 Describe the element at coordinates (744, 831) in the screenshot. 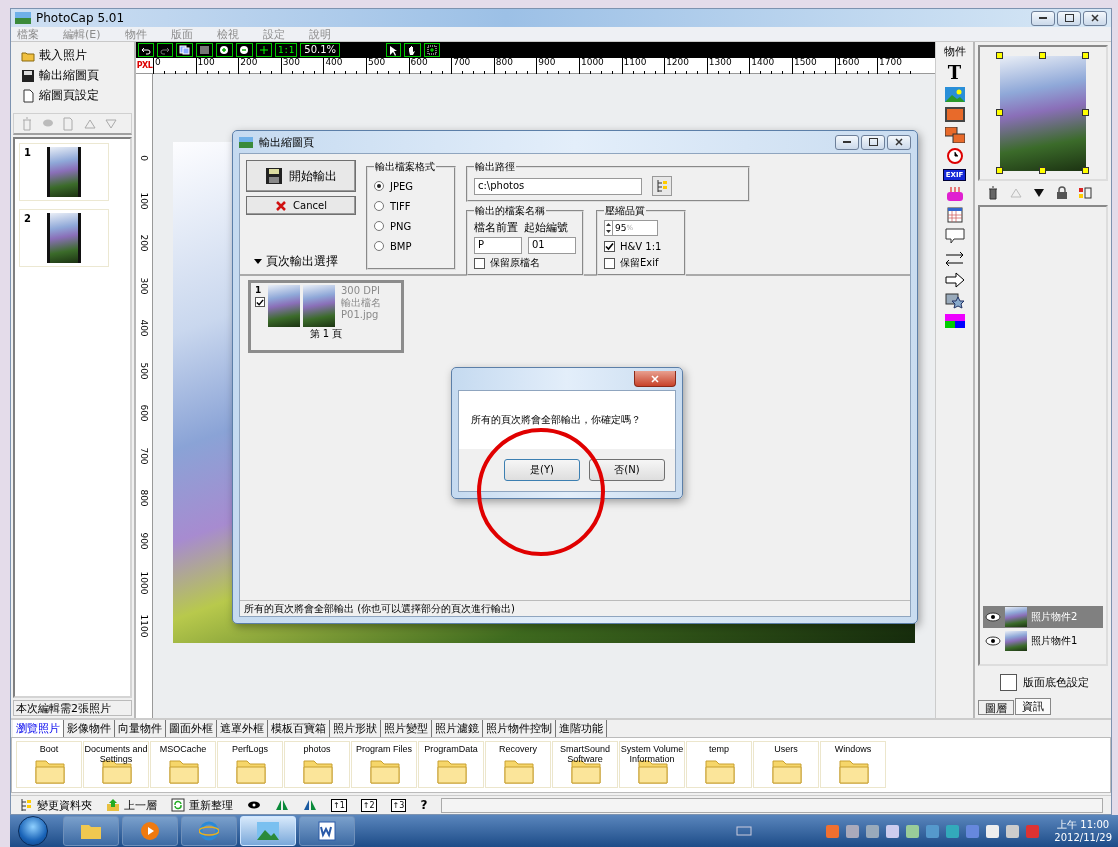

I see `keyboard-icon` at that location.